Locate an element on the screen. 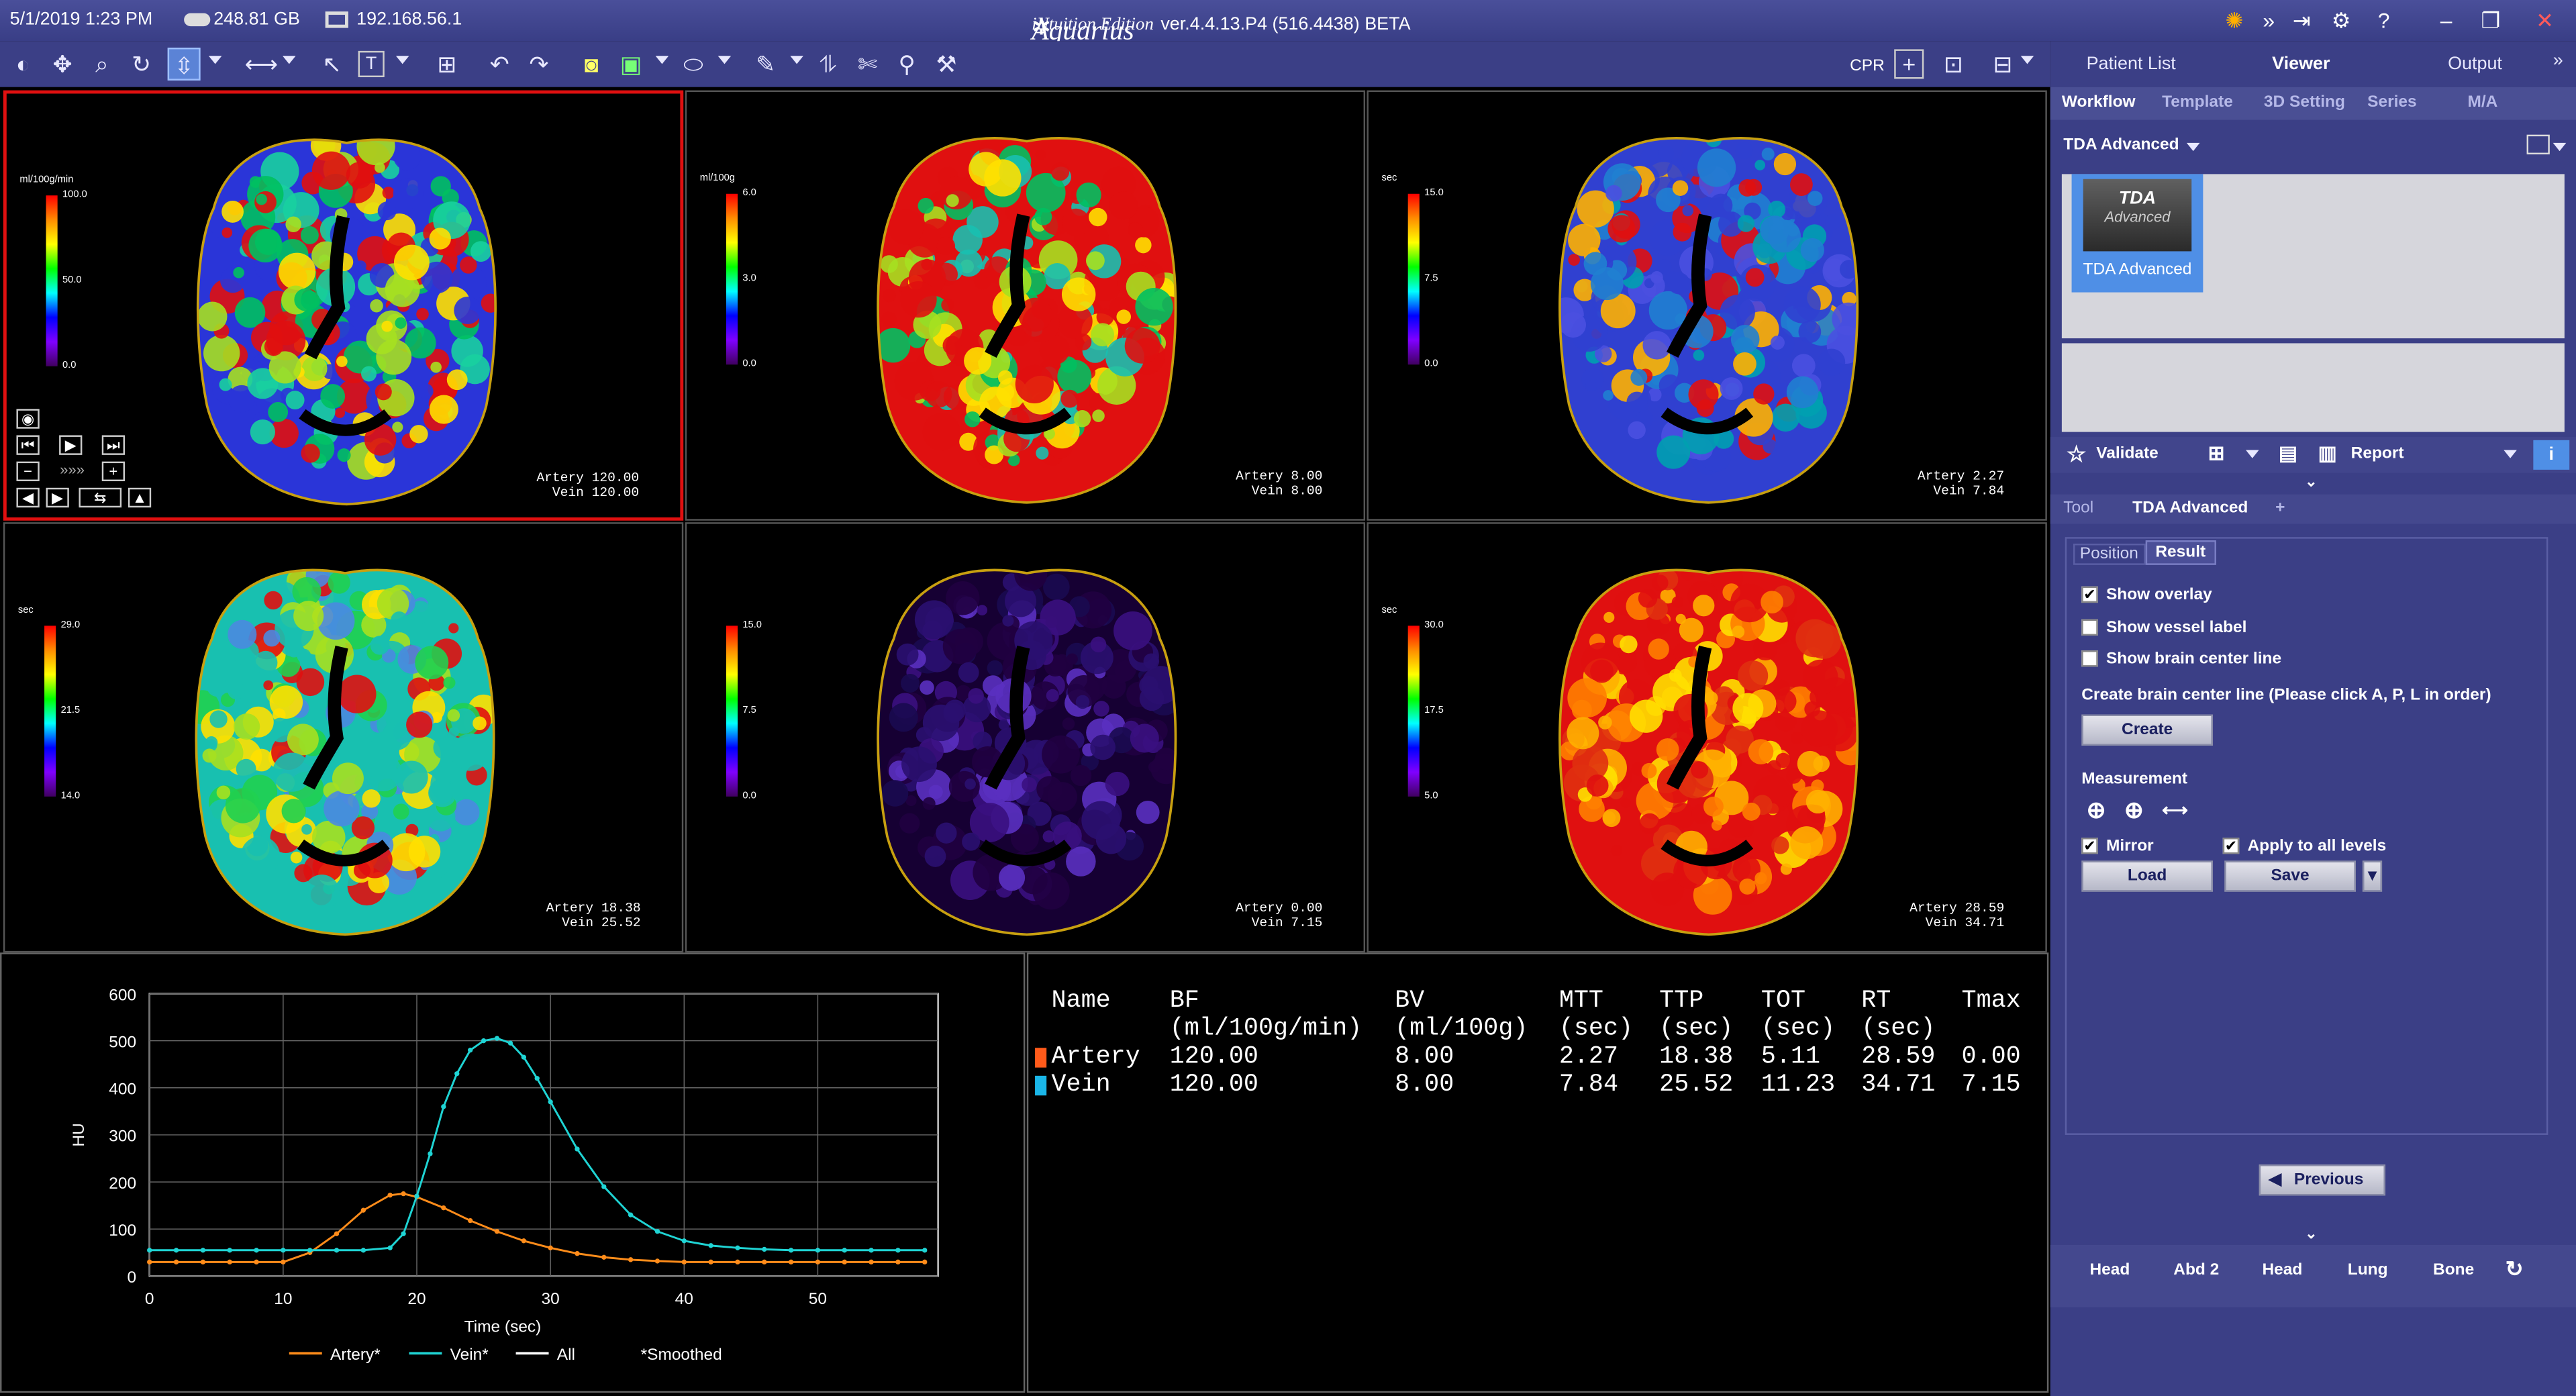 The image size is (2576, 1396). gear-icon: ⚙ is located at coordinates (2341, 21).